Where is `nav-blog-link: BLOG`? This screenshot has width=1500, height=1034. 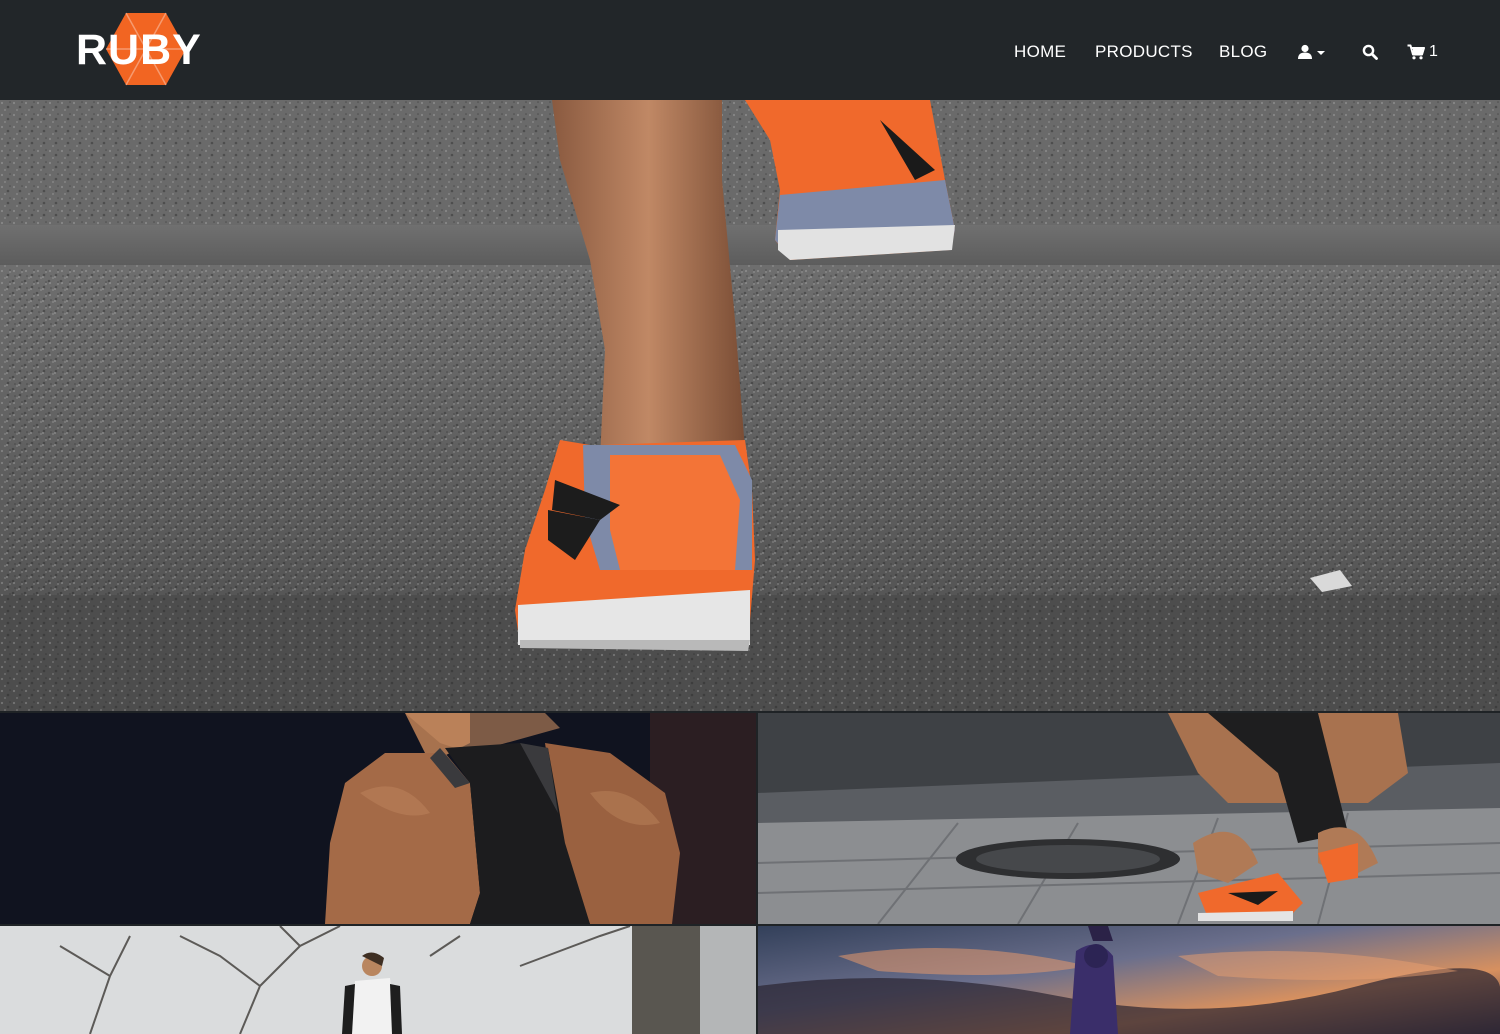 nav-blog-link: BLOG is located at coordinates (1243, 52).